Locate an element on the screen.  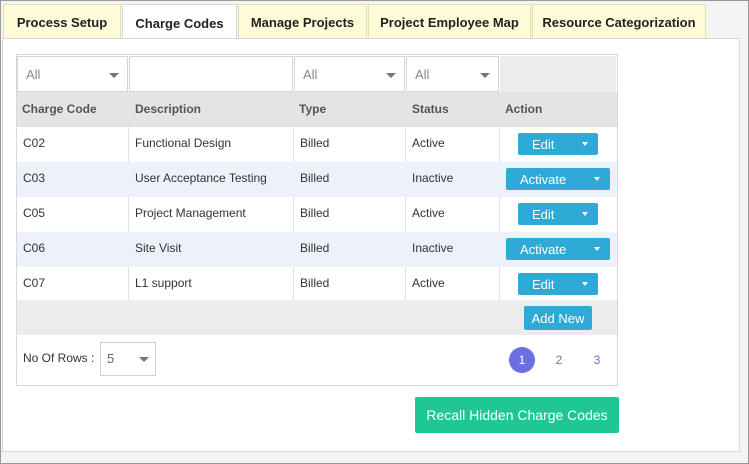
type-filter-value: All is located at coordinates (310, 74).